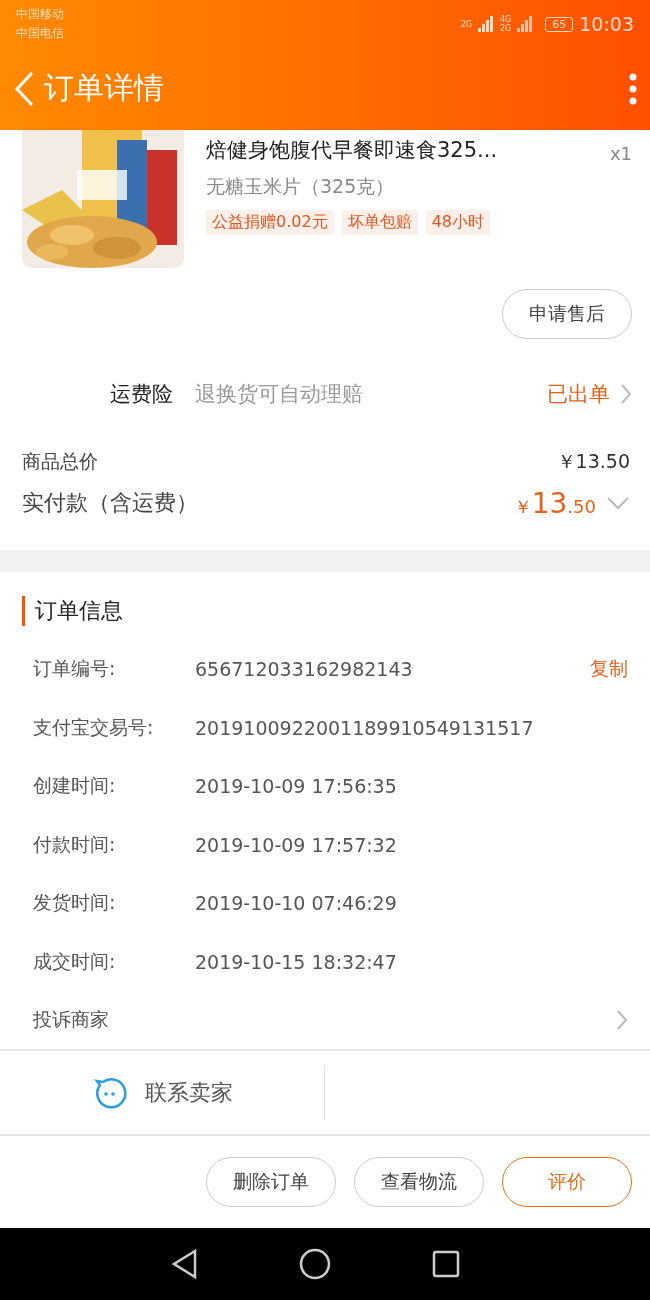 The height and width of the screenshot is (1300, 650). I want to click on complaint-label: 投诉商家, so click(71, 1019).